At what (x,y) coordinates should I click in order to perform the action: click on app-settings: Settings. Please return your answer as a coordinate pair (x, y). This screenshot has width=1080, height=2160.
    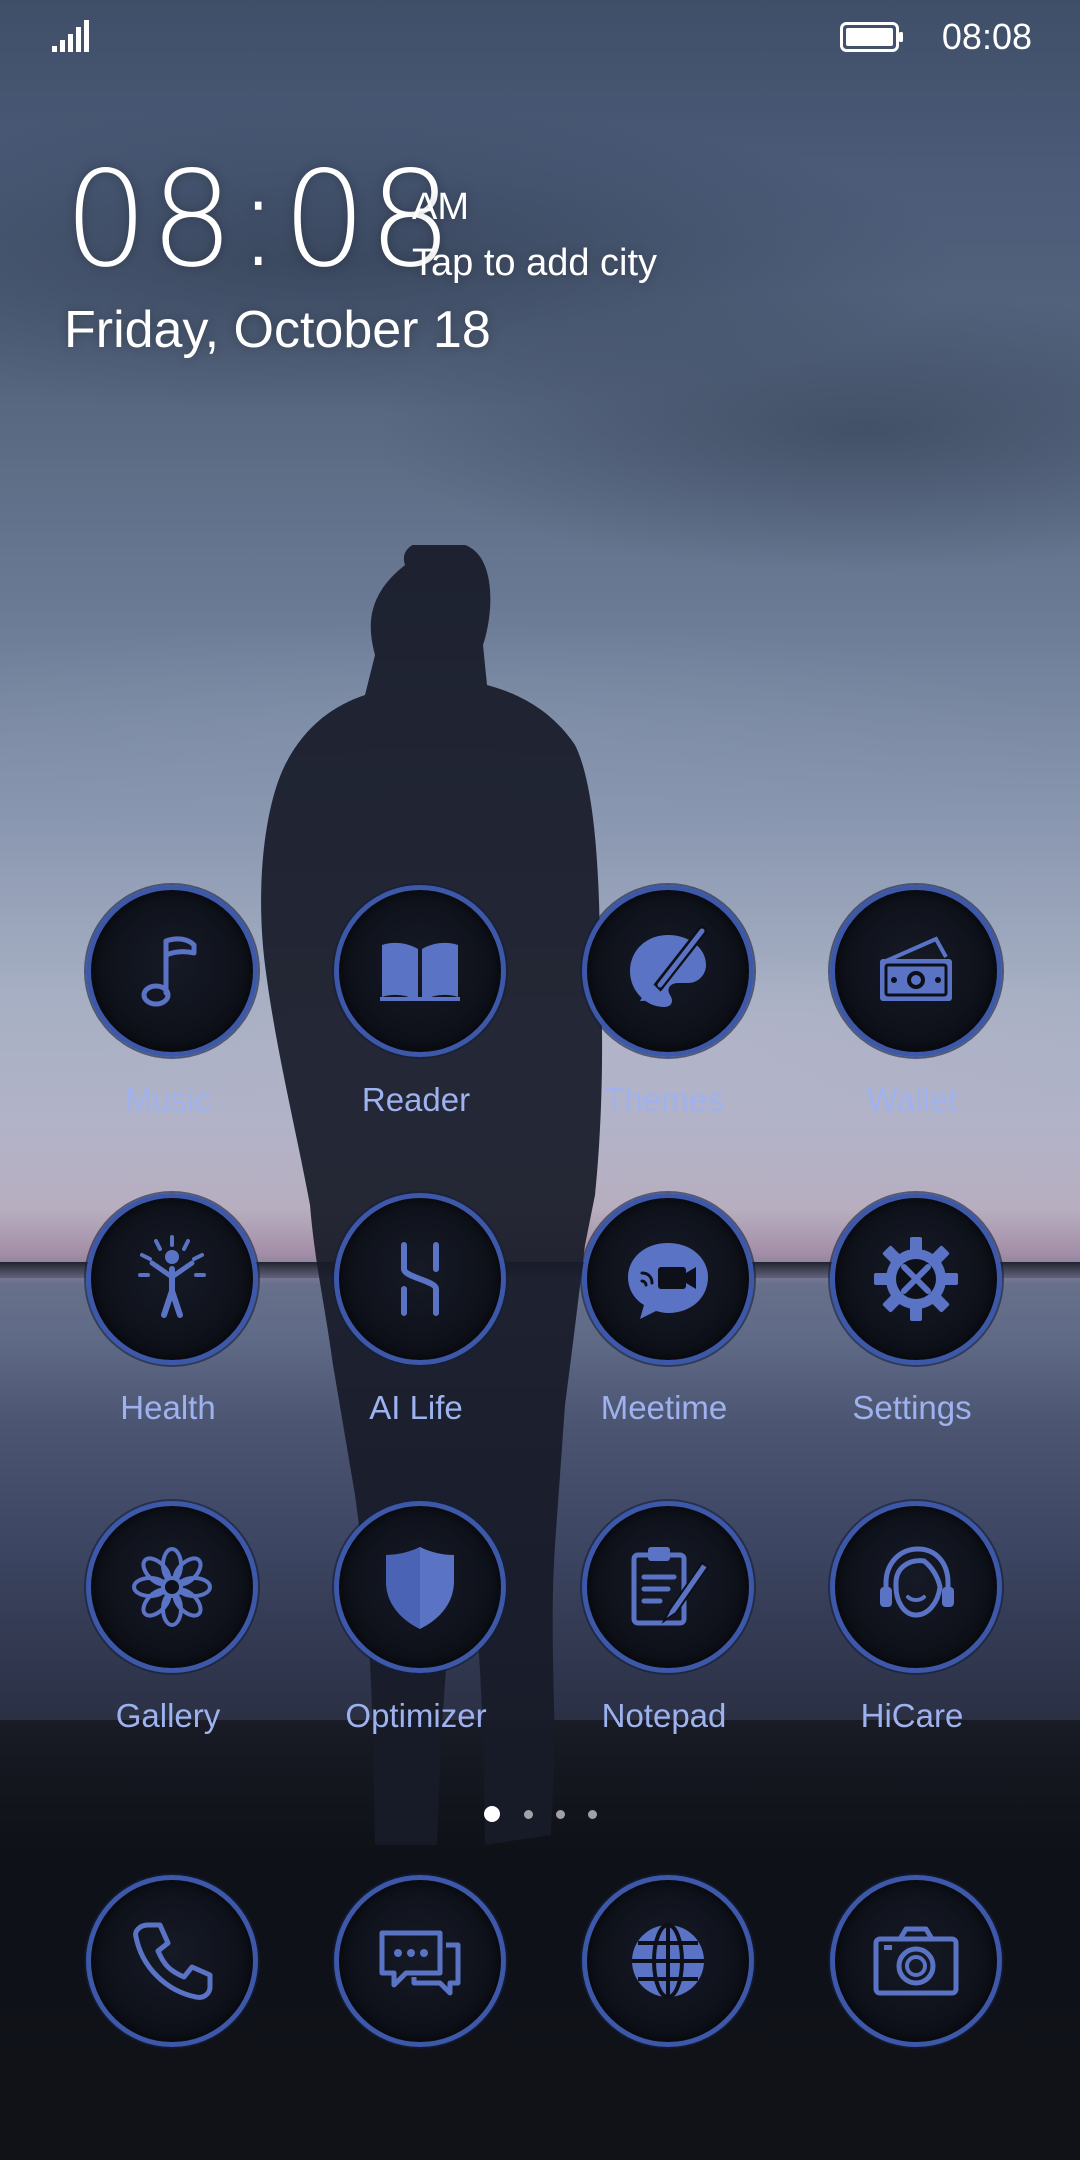
    Looking at the image, I should click on (912, 1323).